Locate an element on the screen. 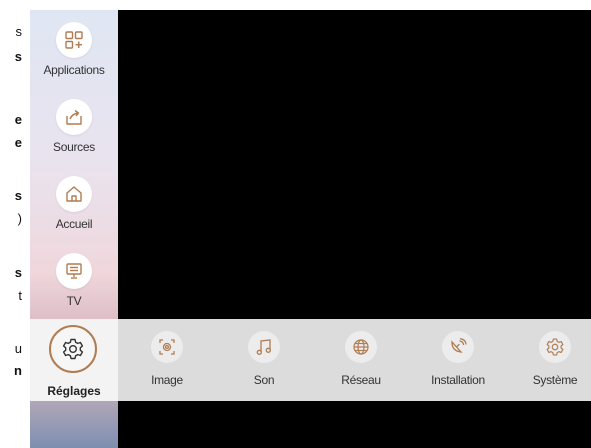 This screenshot has width=591, height=448. sidebar-item-label: Accueil is located at coordinates (74, 224).